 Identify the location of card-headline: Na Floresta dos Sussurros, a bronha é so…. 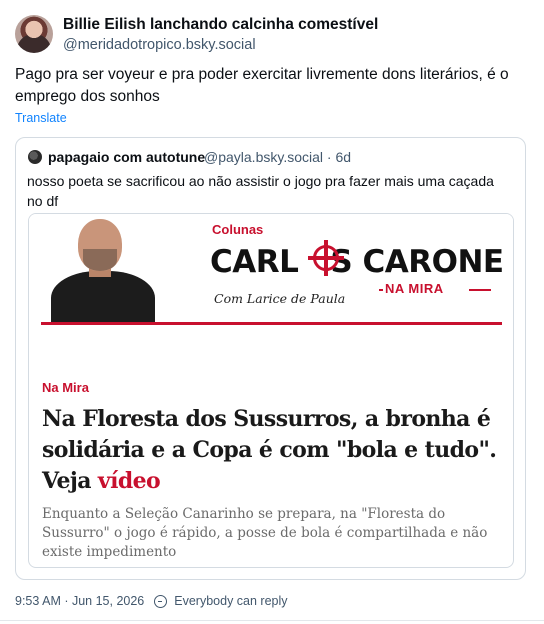
(272, 450).